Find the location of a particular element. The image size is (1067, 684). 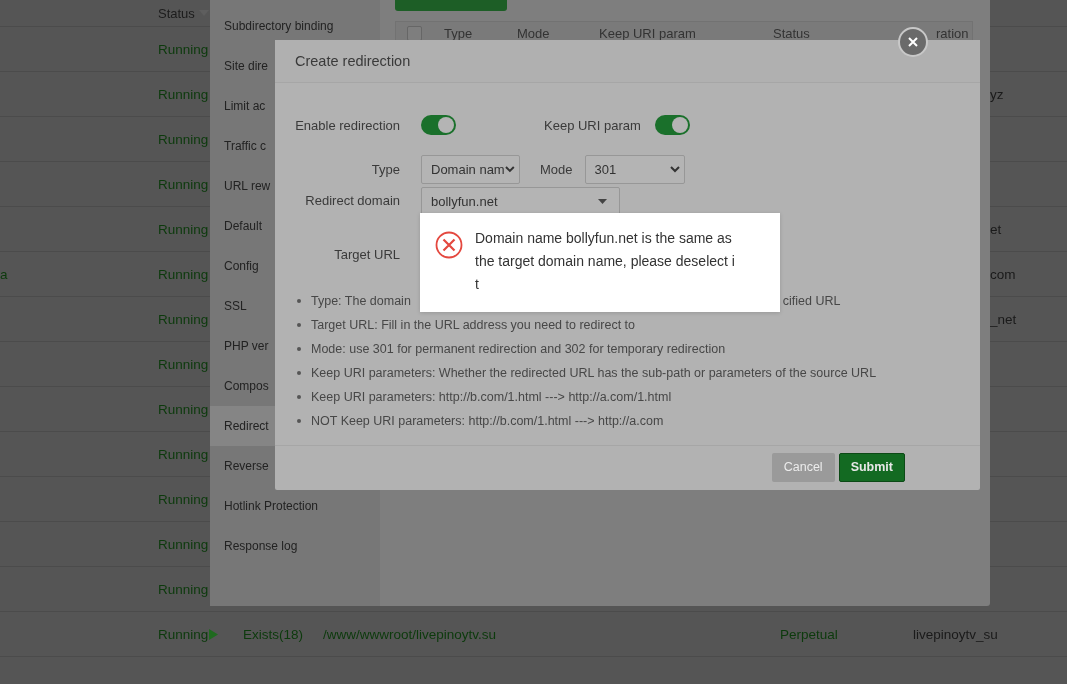

dialog-title: Create redirection is located at coordinates (353, 61).